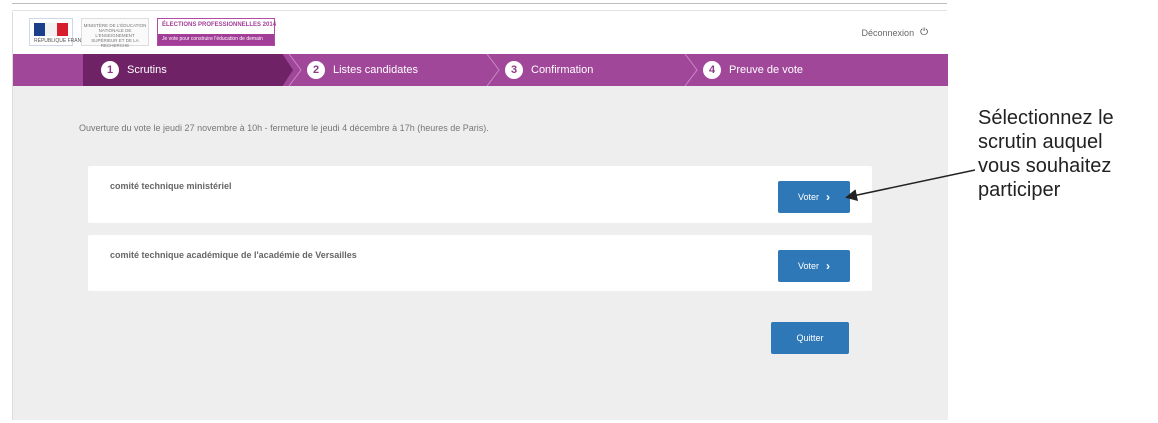 This screenshot has width=1158, height=423. I want to click on step-number: 4, so click(712, 70).